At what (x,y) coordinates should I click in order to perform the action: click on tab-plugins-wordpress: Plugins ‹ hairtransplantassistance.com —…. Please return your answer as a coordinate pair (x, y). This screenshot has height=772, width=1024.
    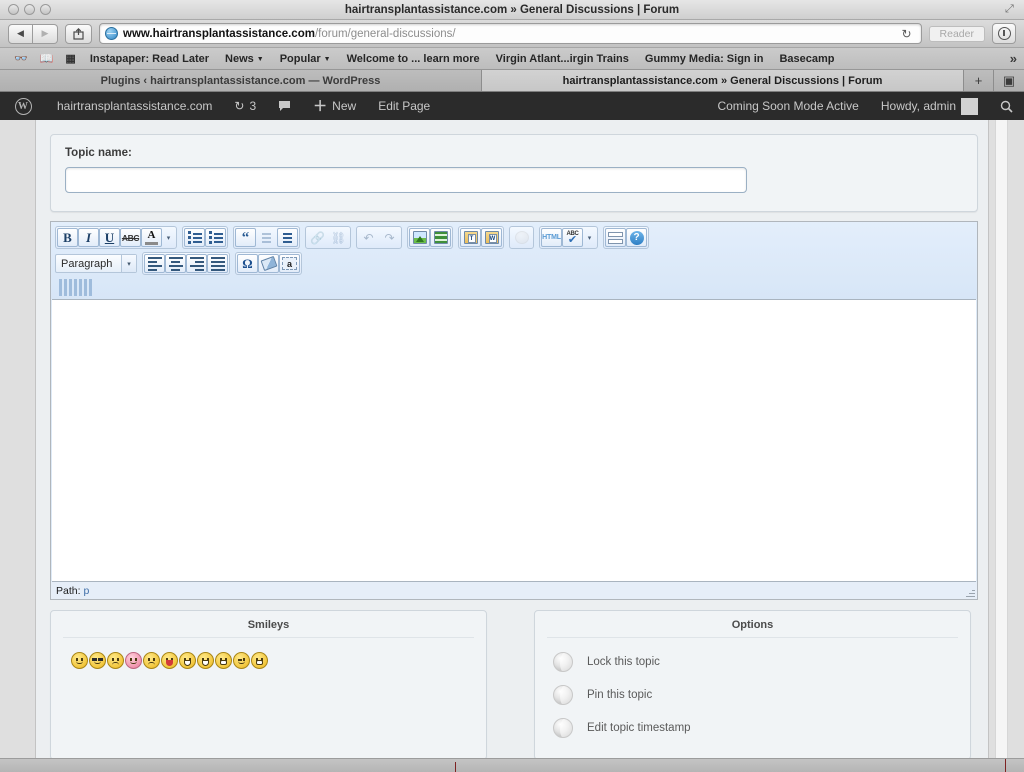
    Looking at the image, I should click on (241, 80).